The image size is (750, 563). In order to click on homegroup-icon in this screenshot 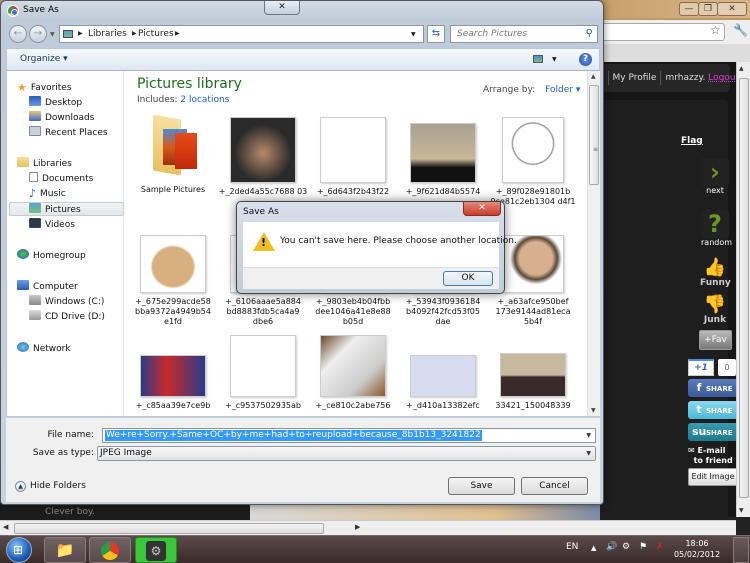, I will do `click(23, 254)`.